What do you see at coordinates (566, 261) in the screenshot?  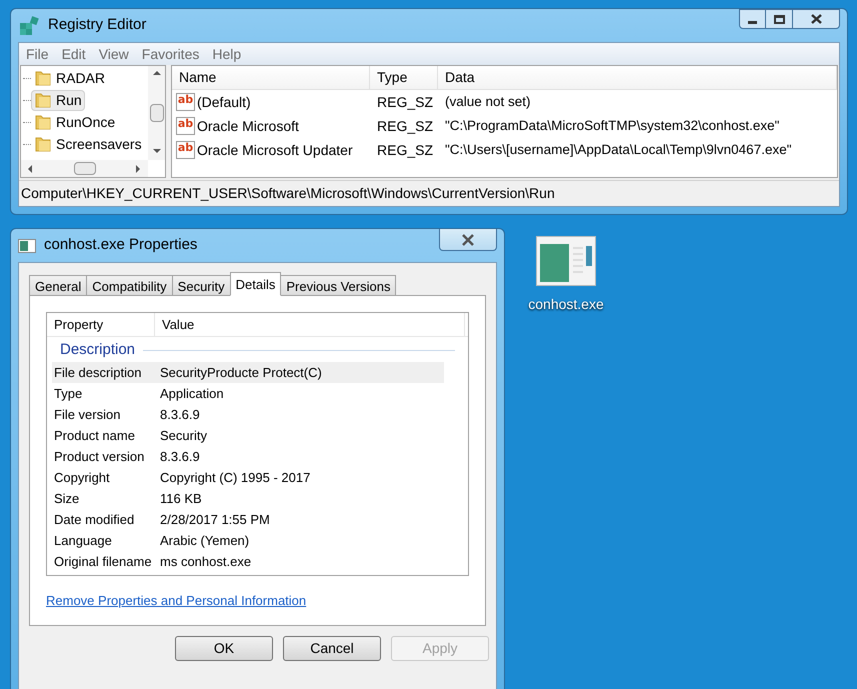 I see `application-window-icon` at bounding box center [566, 261].